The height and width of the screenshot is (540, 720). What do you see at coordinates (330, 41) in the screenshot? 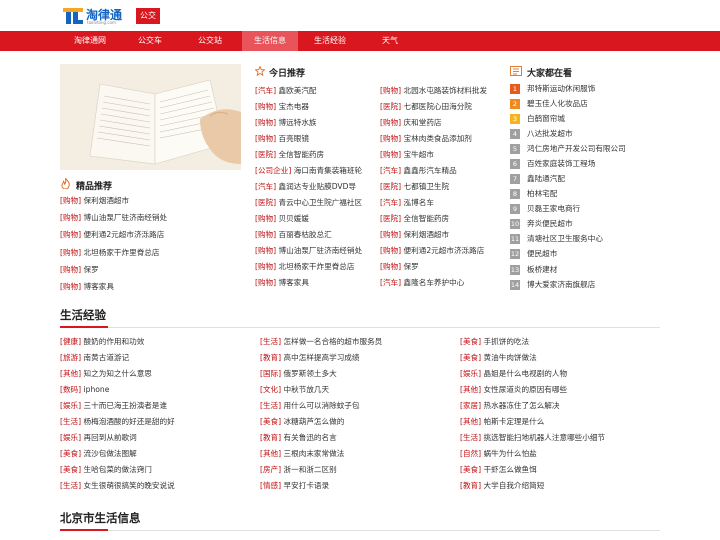
I see `nav-item-life-experience: 生活经验` at bounding box center [330, 41].